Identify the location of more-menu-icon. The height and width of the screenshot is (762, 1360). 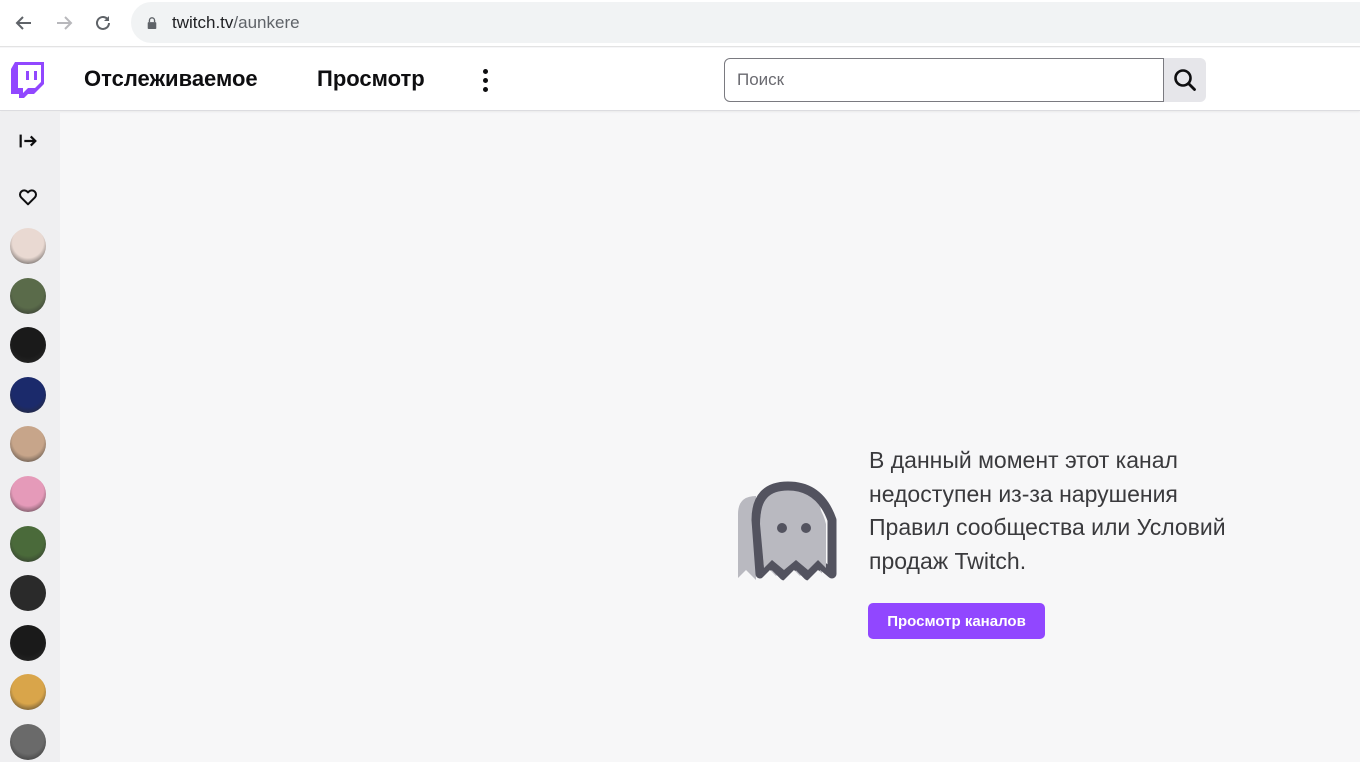
(485, 80).